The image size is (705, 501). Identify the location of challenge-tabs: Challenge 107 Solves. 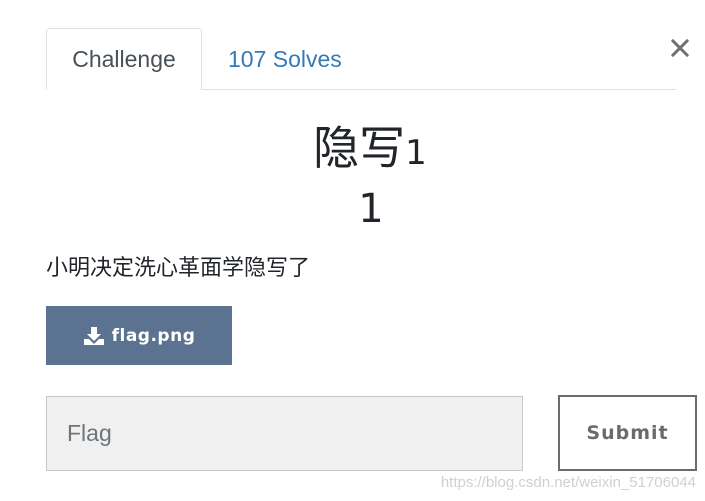
(361, 59).